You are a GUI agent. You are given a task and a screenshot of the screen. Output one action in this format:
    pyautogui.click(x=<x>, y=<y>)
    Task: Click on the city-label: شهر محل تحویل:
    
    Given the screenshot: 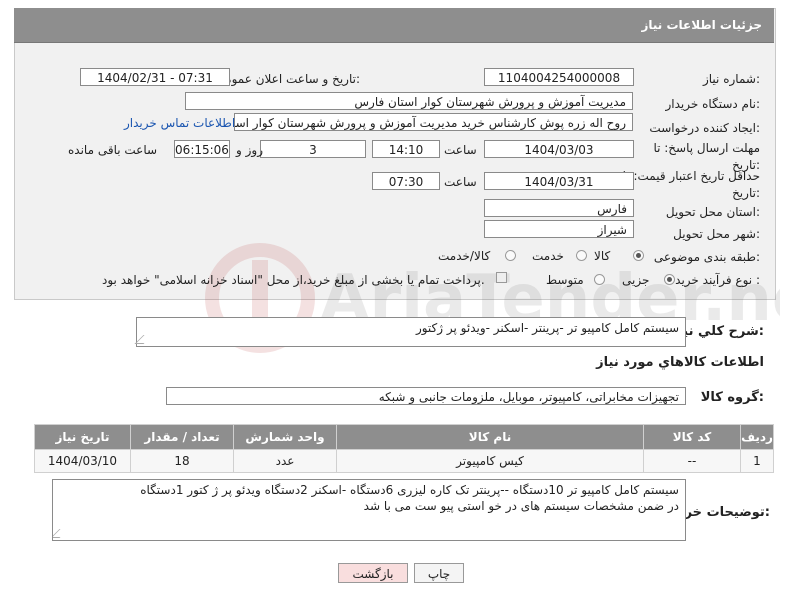 What is the action you would take?
    pyautogui.click(x=716, y=234)
    